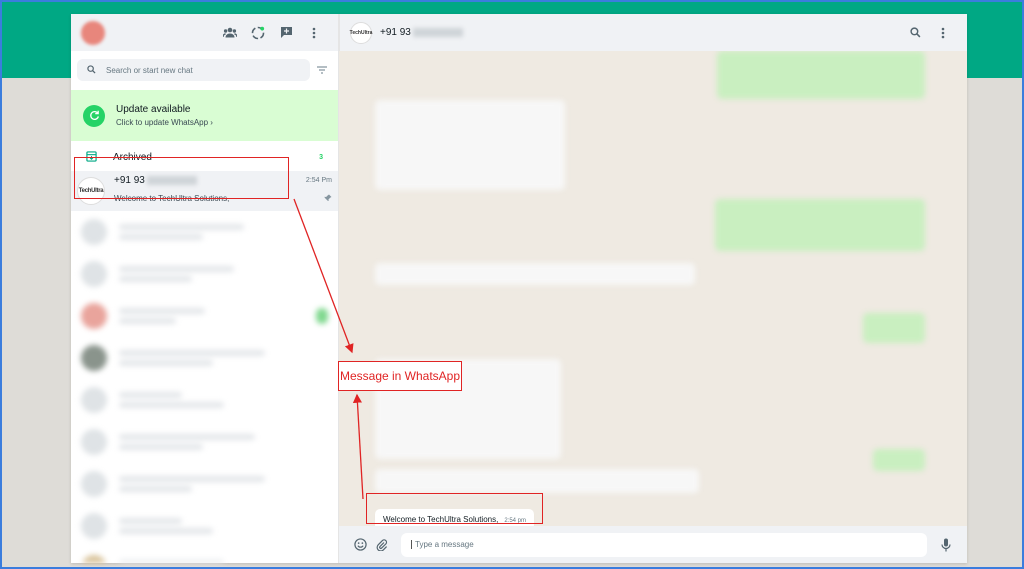  What do you see at coordinates (94, 115) in the screenshot?
I see `refresh-icon` at bounding box center [94, 115].